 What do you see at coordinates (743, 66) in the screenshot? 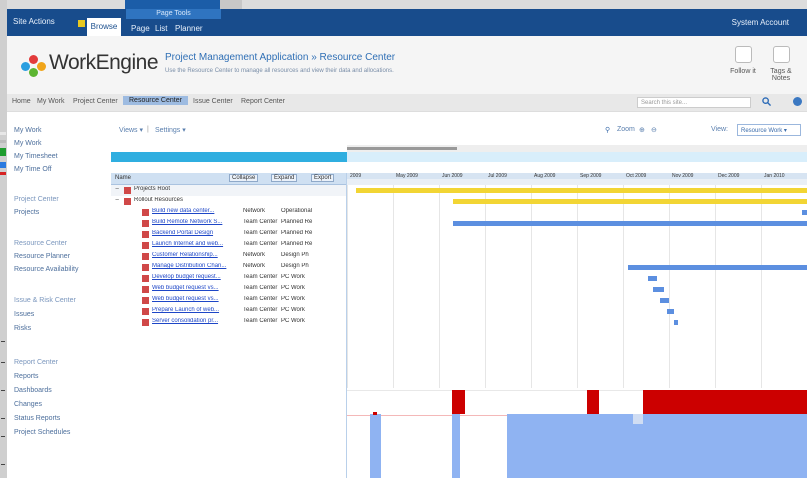
I see `follow-button: Follow it` at bounding box center [743, 66].